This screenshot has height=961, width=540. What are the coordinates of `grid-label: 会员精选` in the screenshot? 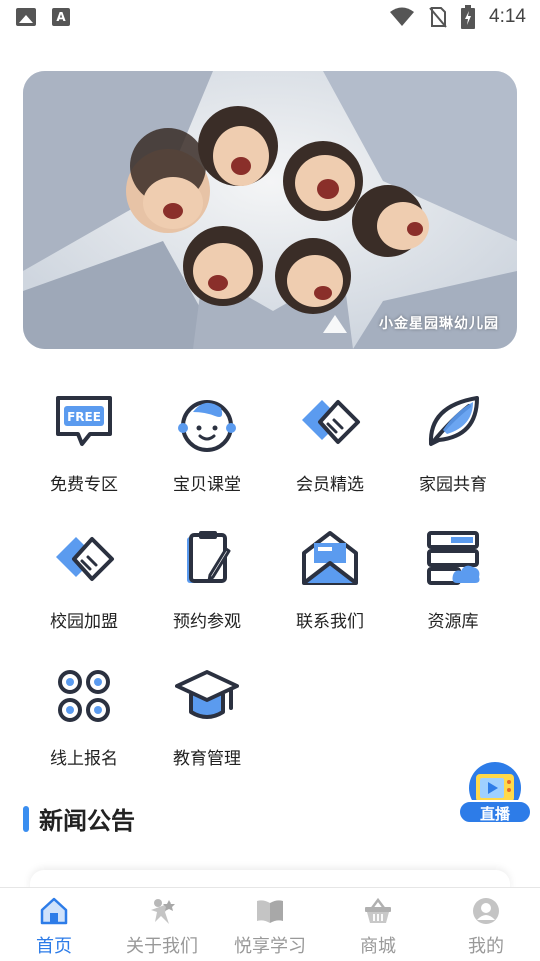 It's located at (330, 485).